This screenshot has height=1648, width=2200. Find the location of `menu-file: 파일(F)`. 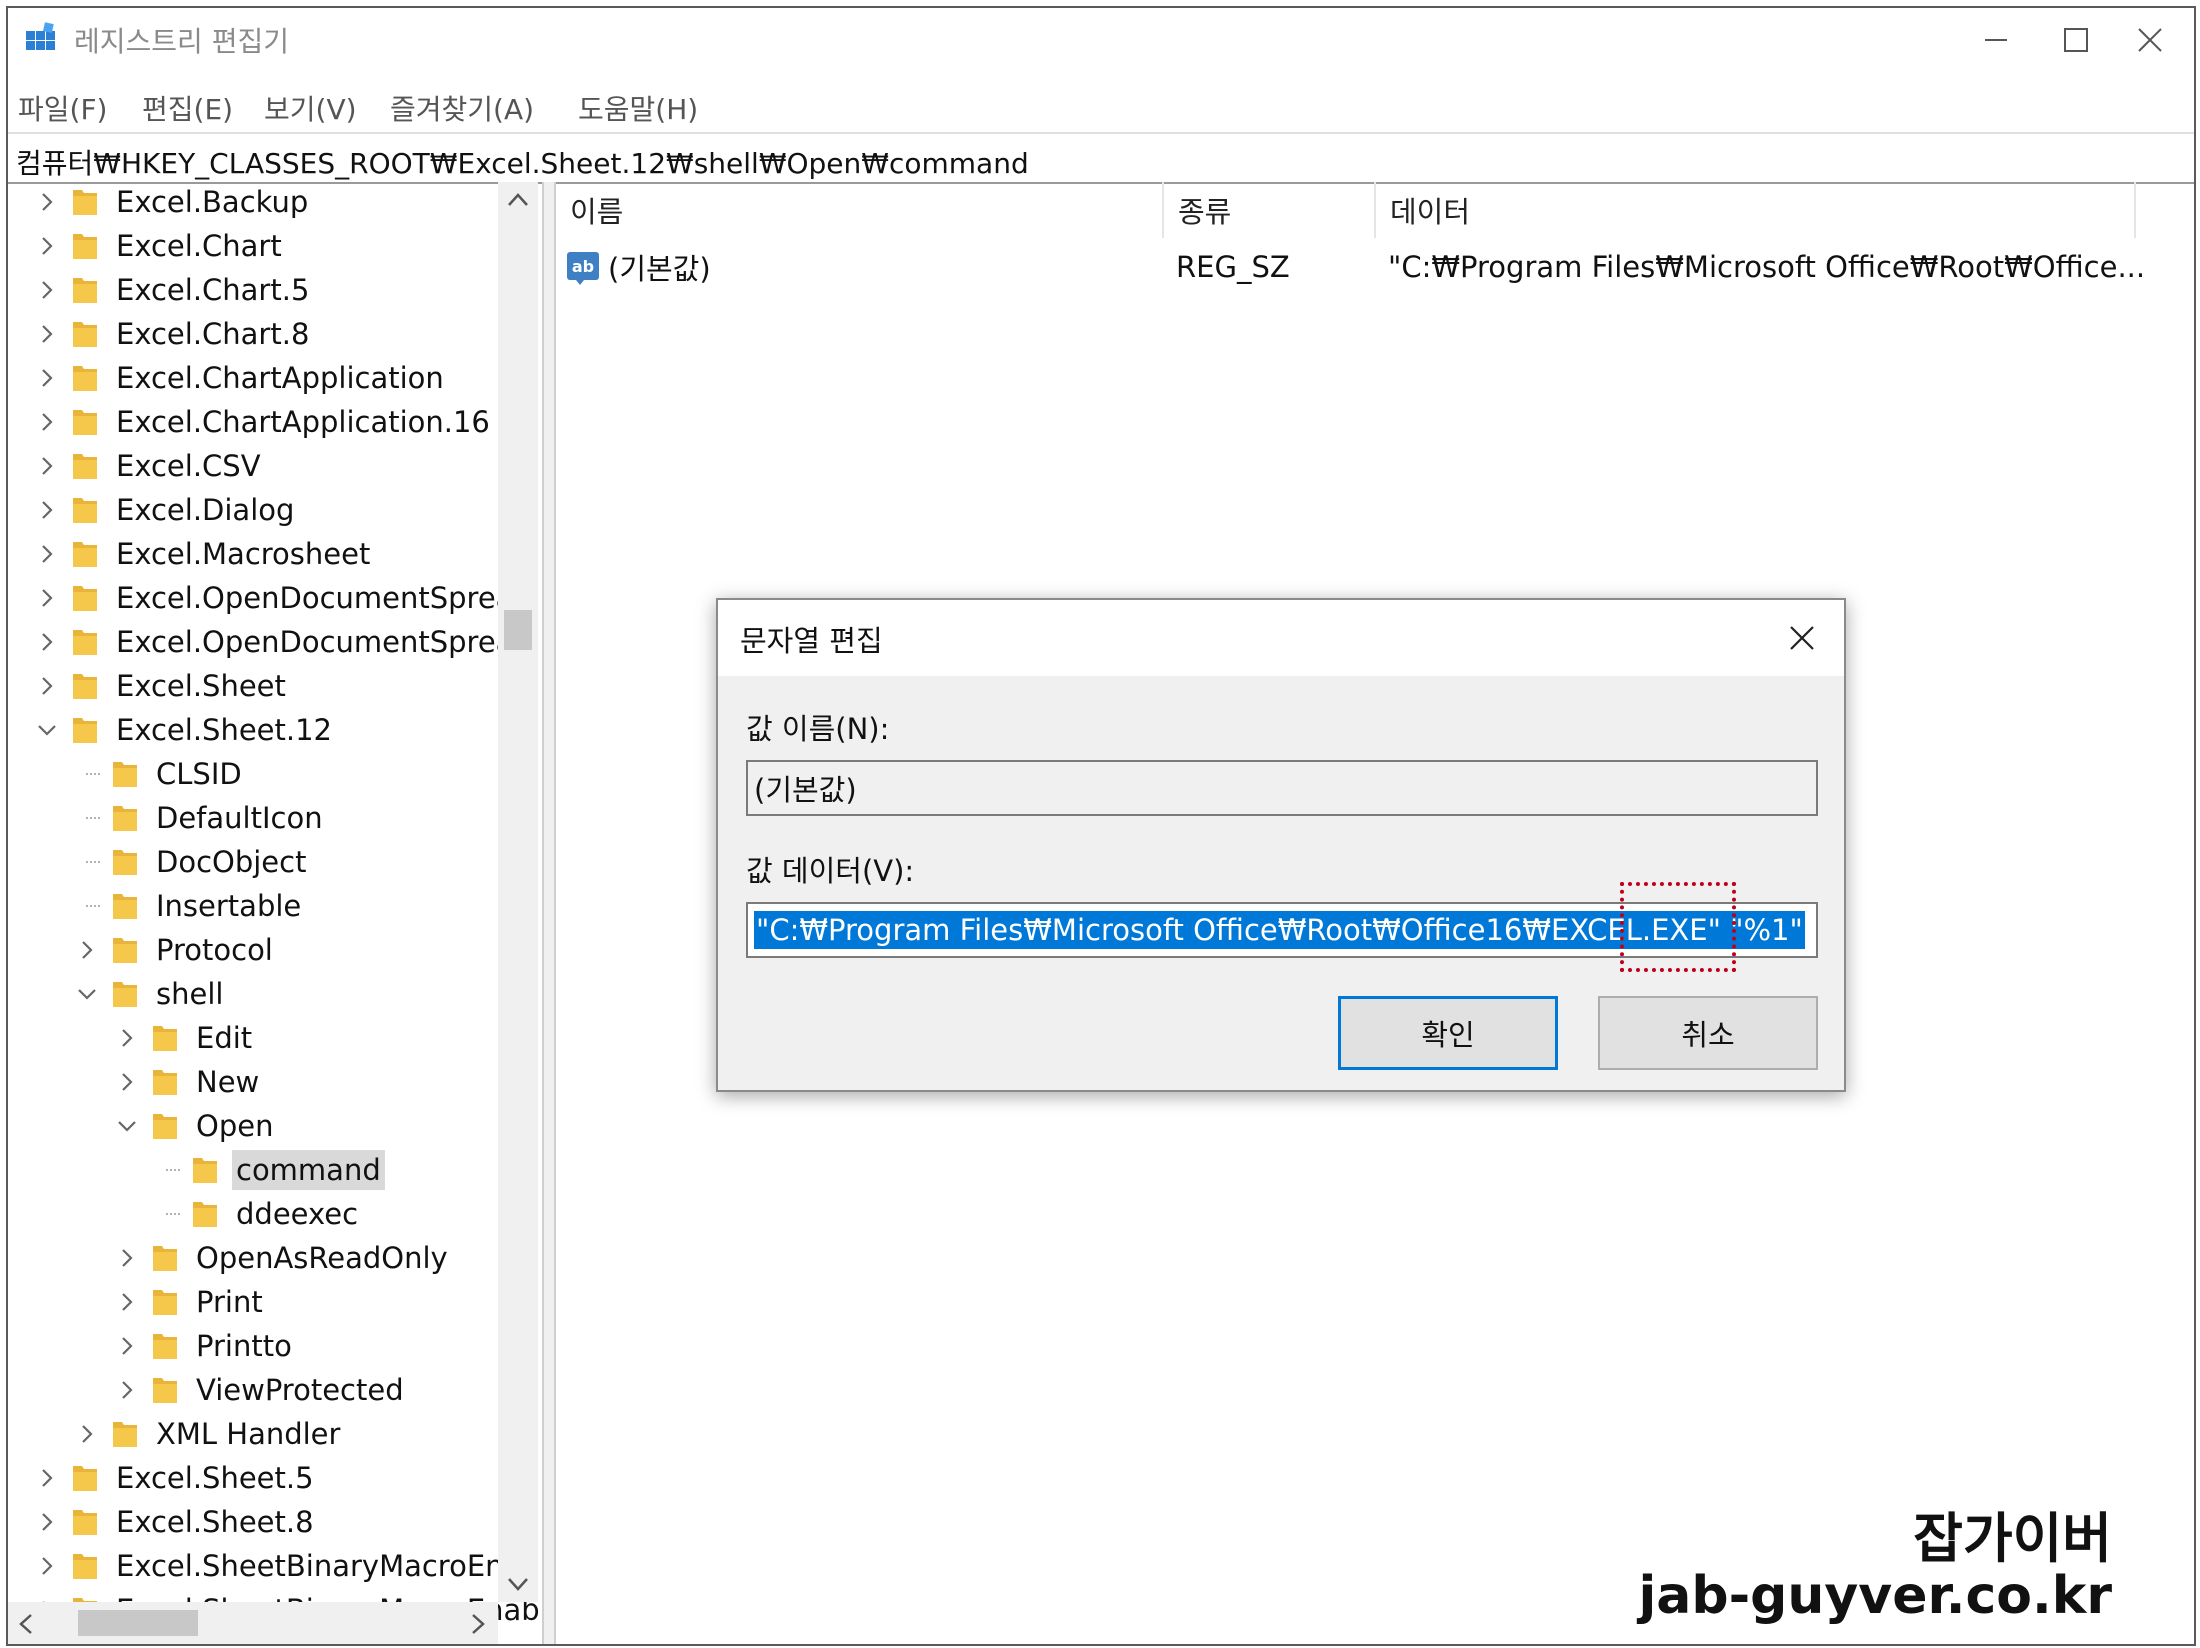

menu-file: 파일(F) is located at coordinates (62, 108).